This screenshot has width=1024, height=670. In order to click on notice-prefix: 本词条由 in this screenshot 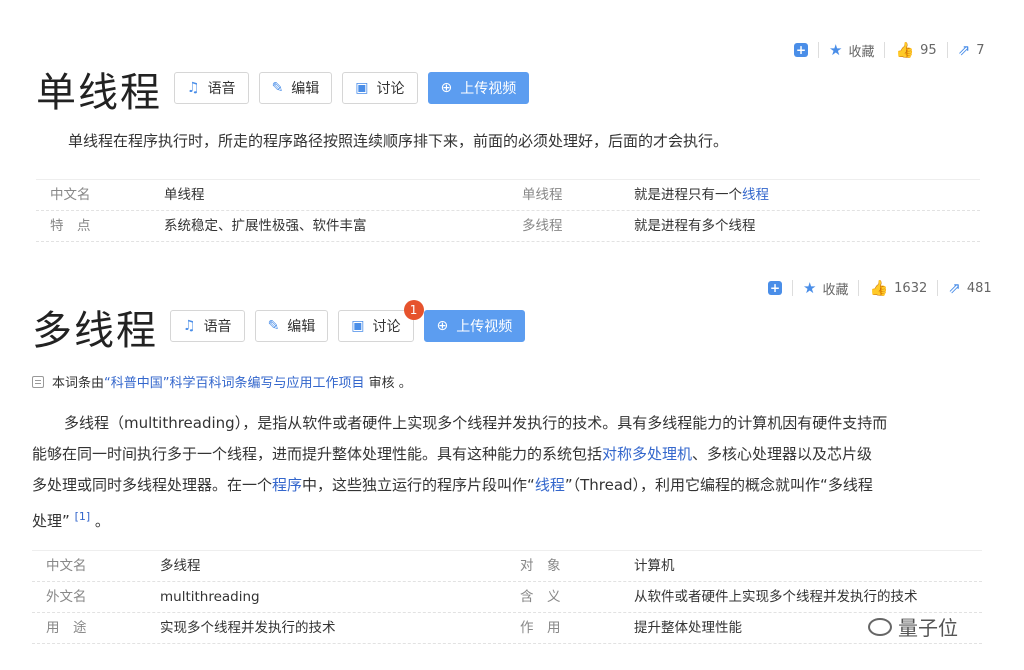, I will do `click(78, 383)`.